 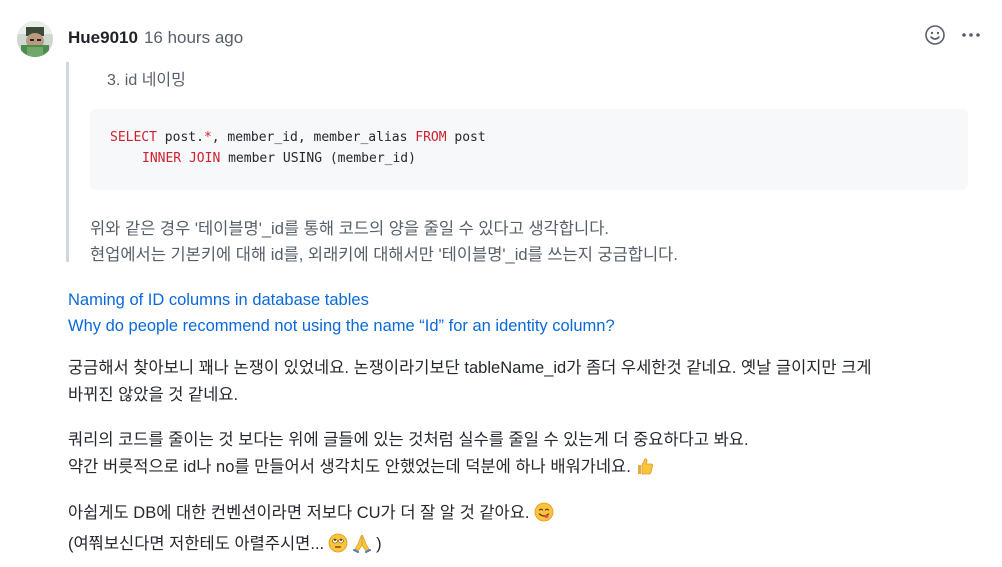 What do you see at coordinates (645, 470) in the screenshot?
I see `thumbs-up-emoji` at bounding box center [645, 470].